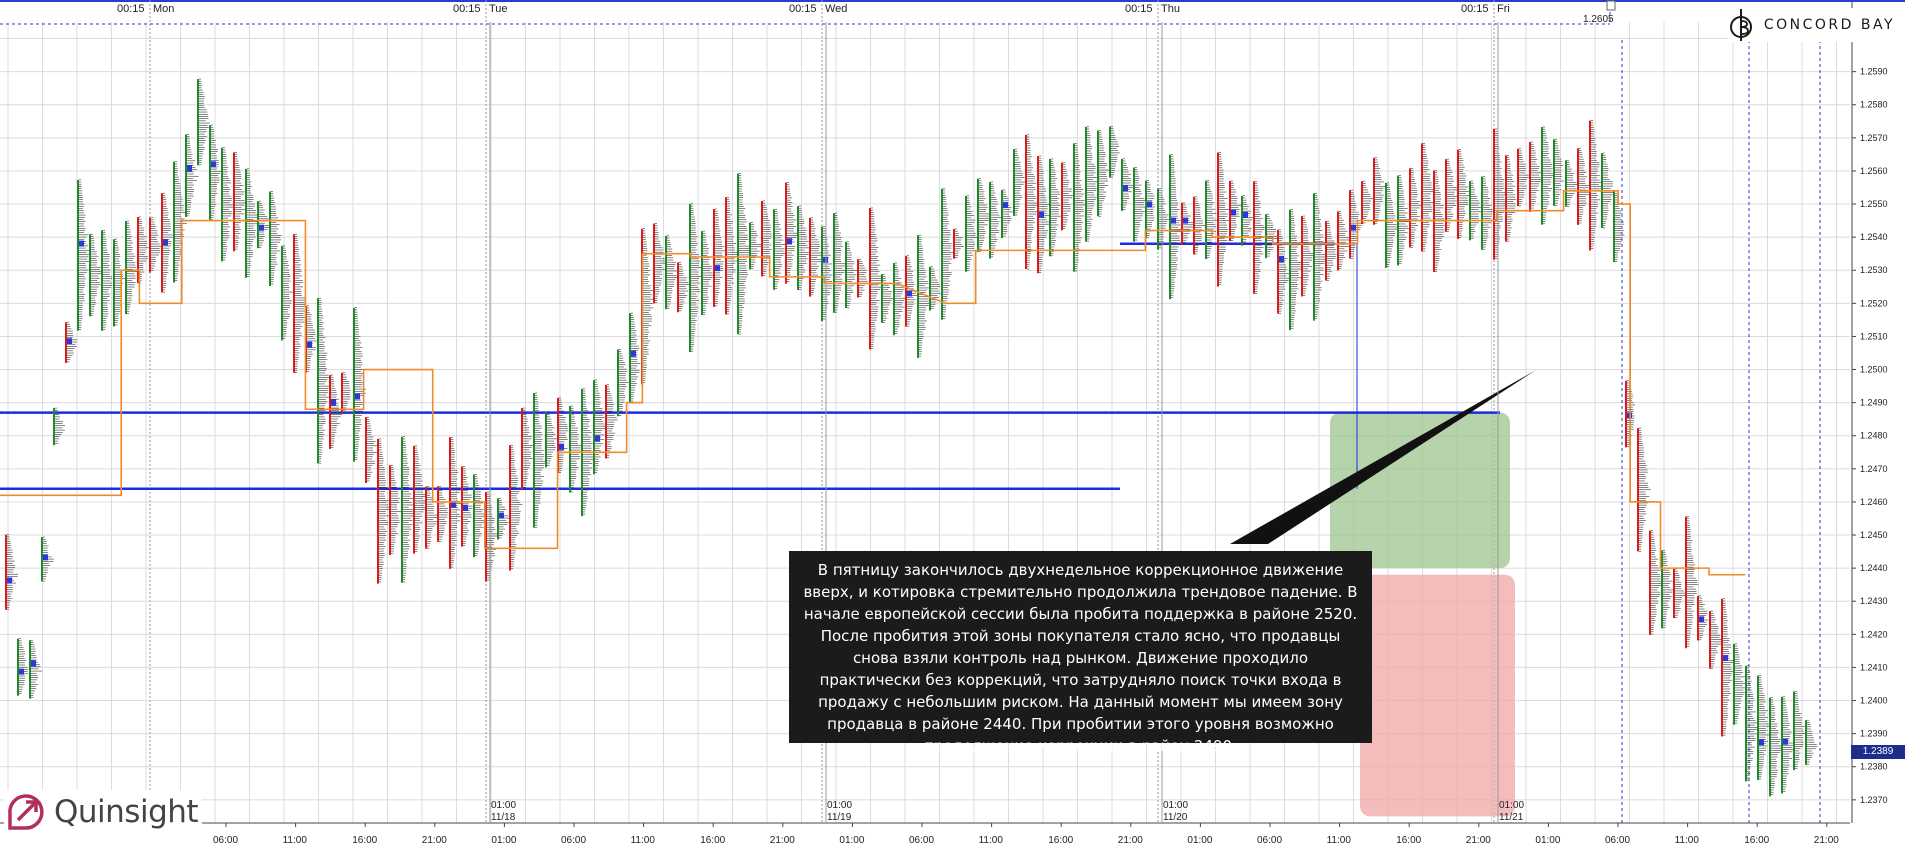 The height and width of the screenshot is (847, 1905). I want to click on price-tick-label: 1.2480, so click(1874, 436).